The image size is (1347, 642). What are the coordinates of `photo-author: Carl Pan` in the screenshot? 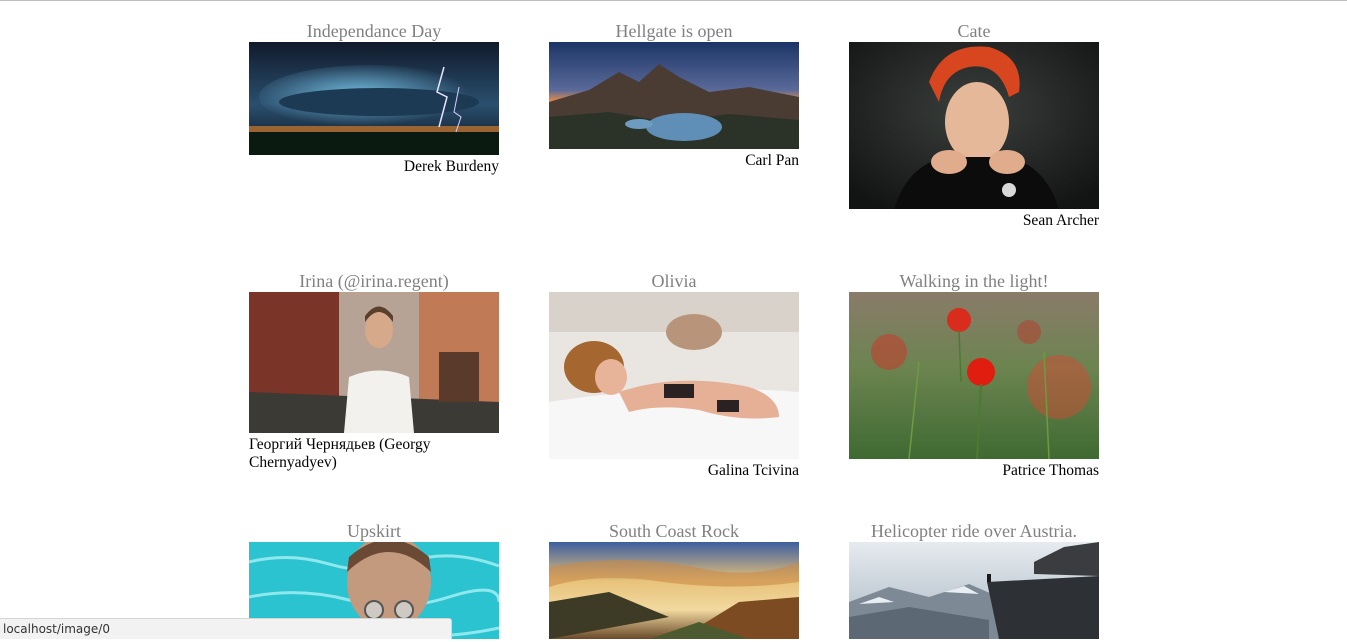 It's located at (772, 160).